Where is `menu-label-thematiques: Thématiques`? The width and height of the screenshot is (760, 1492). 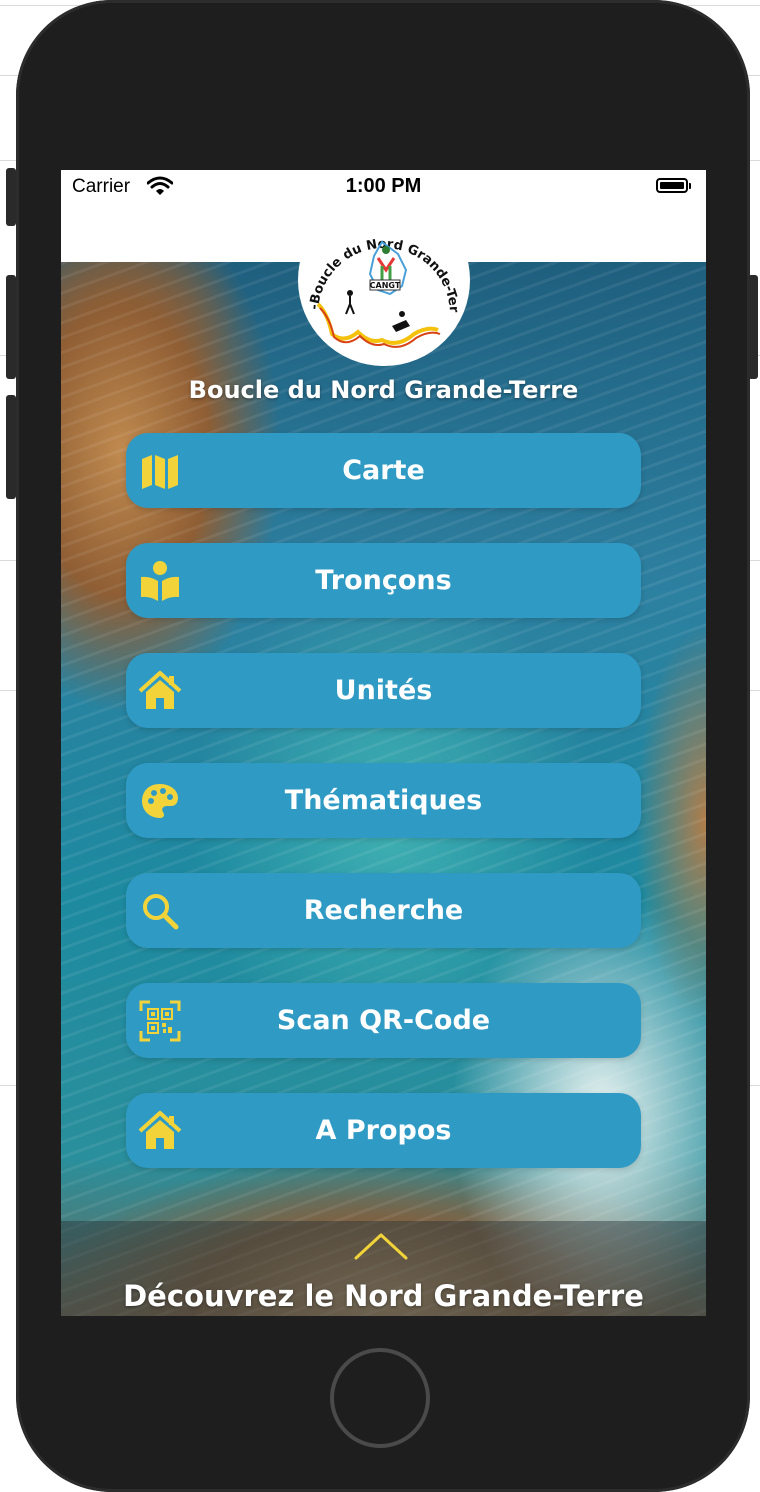
menu-label-thematiques: Thématiques is located at coordinates (383, 800).